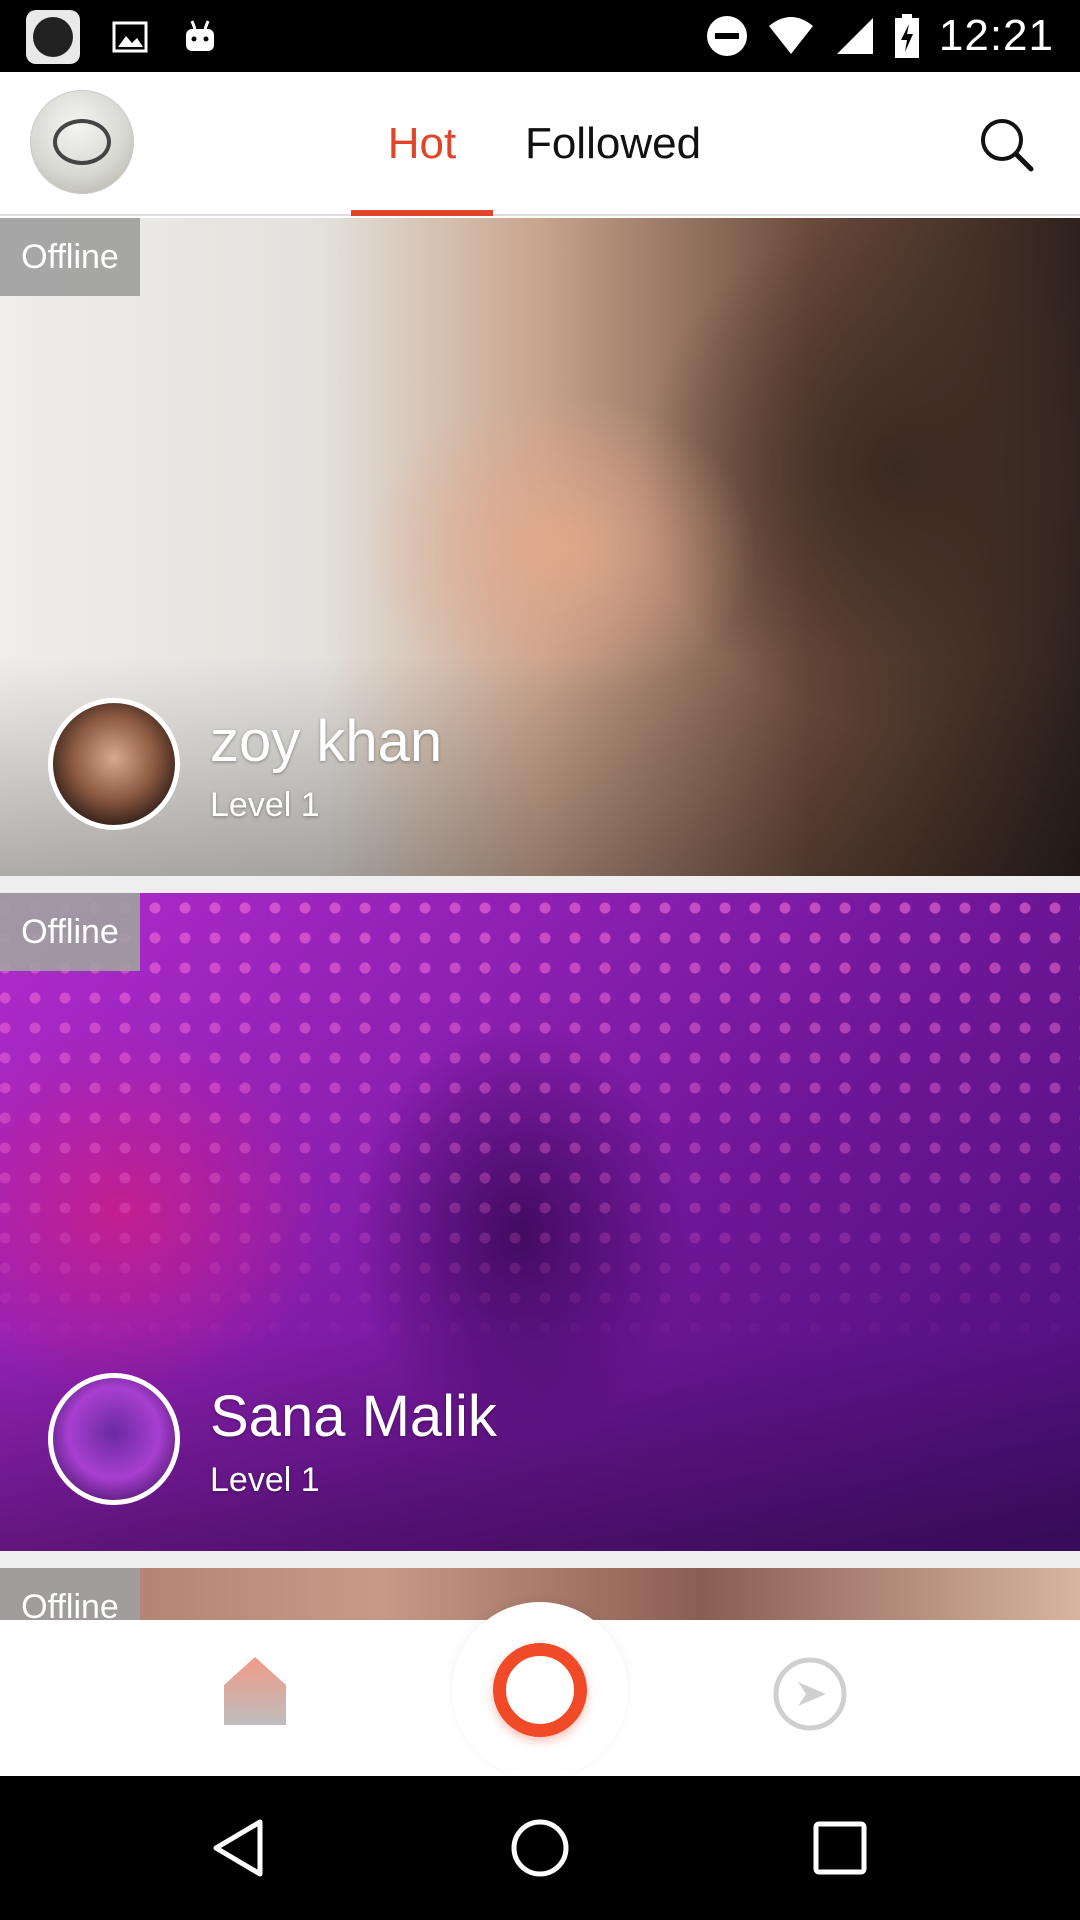 Image resolution: width=1080 pixels, height=1920 pixels. I want to click on clock: 12:21, so click(996, 35).